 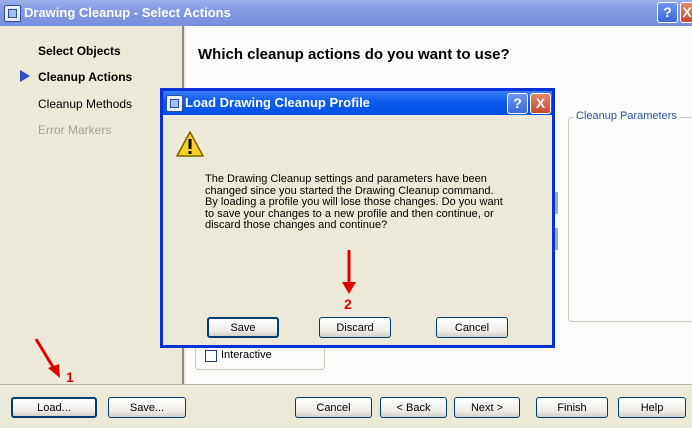 What do you see at coordinates (85, 104) in the screenshot?
I see `nav-item-cleanup-methods: Cleanup Methods` at bounding box center [85, 104].